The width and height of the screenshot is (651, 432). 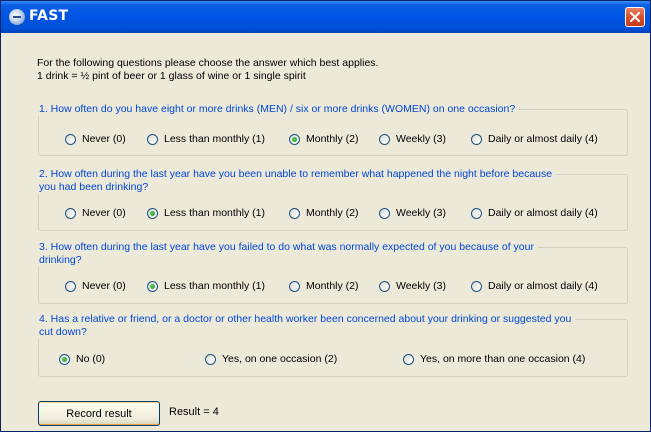 What do you see at coordinates (325, 17) in the screenshot?
I see `title-bar: FAST` at bounding box center [325, 17].